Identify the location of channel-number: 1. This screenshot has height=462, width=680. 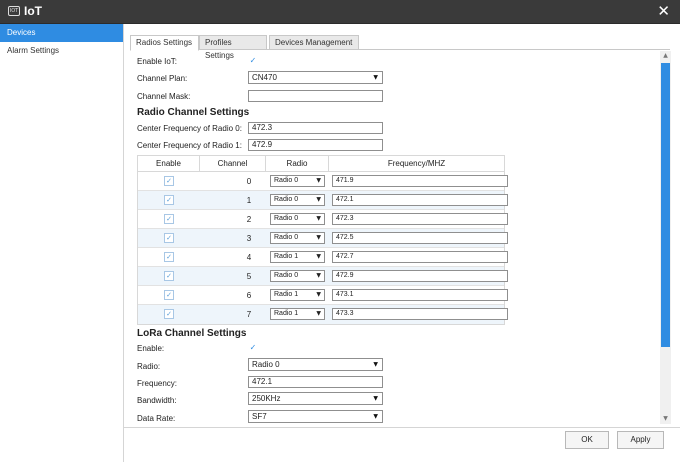
(249, 200).